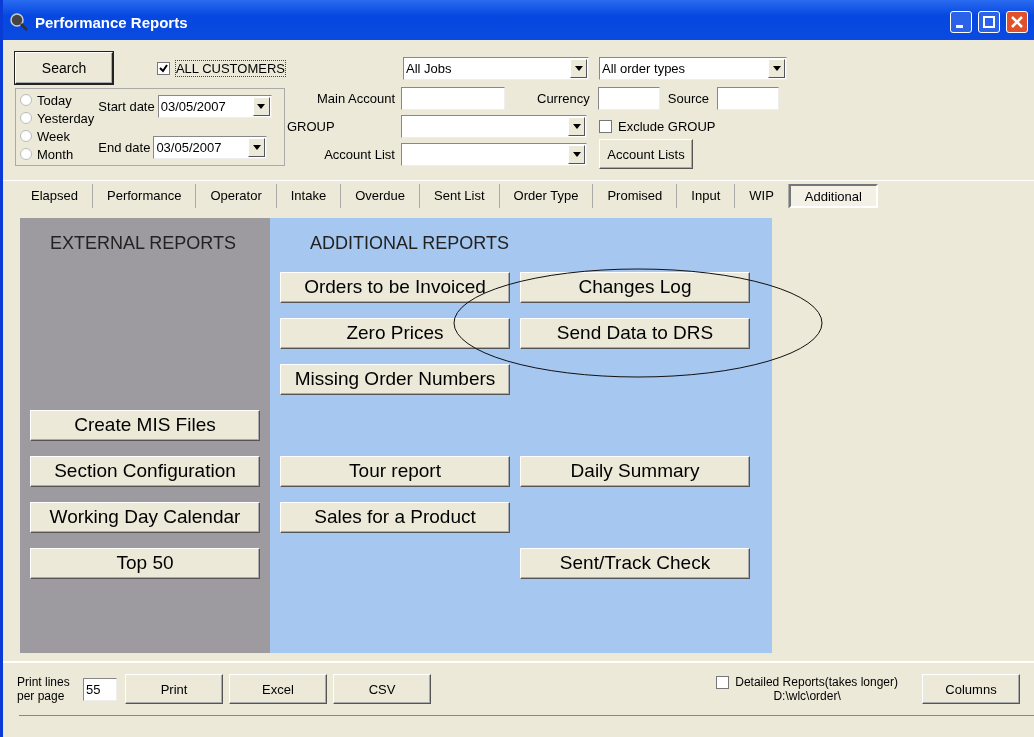  What do you see at coordinates (124, 147) in the screenshot?
I see `field-label: End date` at bounding box center [124, 147].